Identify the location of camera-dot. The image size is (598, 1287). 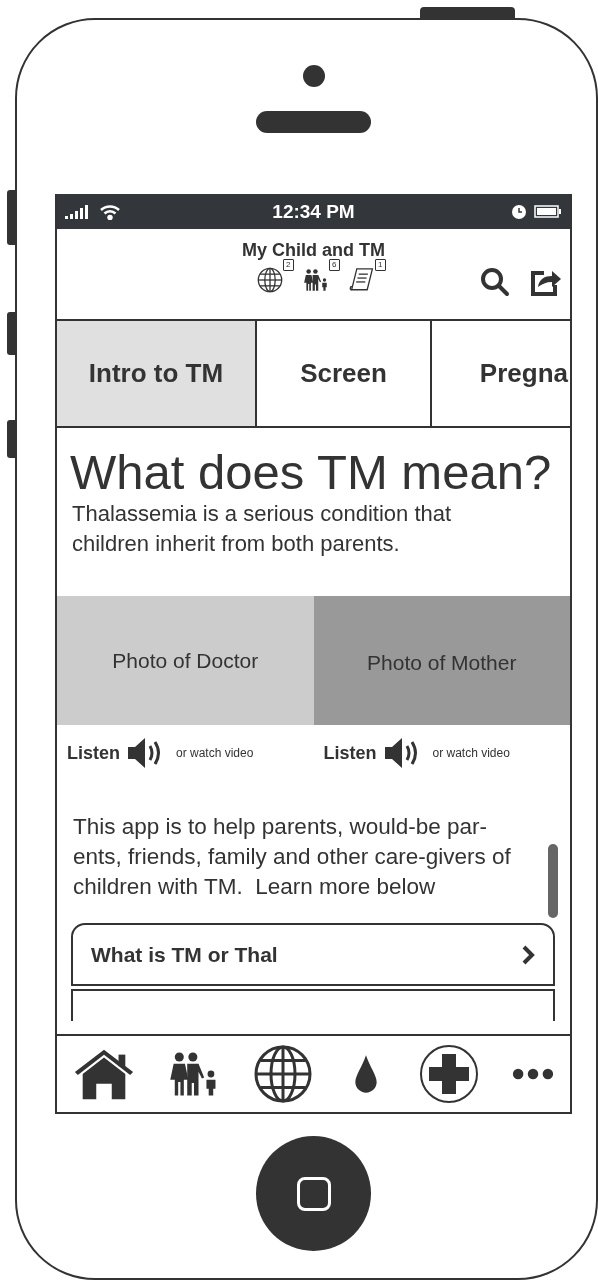
(313, 76).